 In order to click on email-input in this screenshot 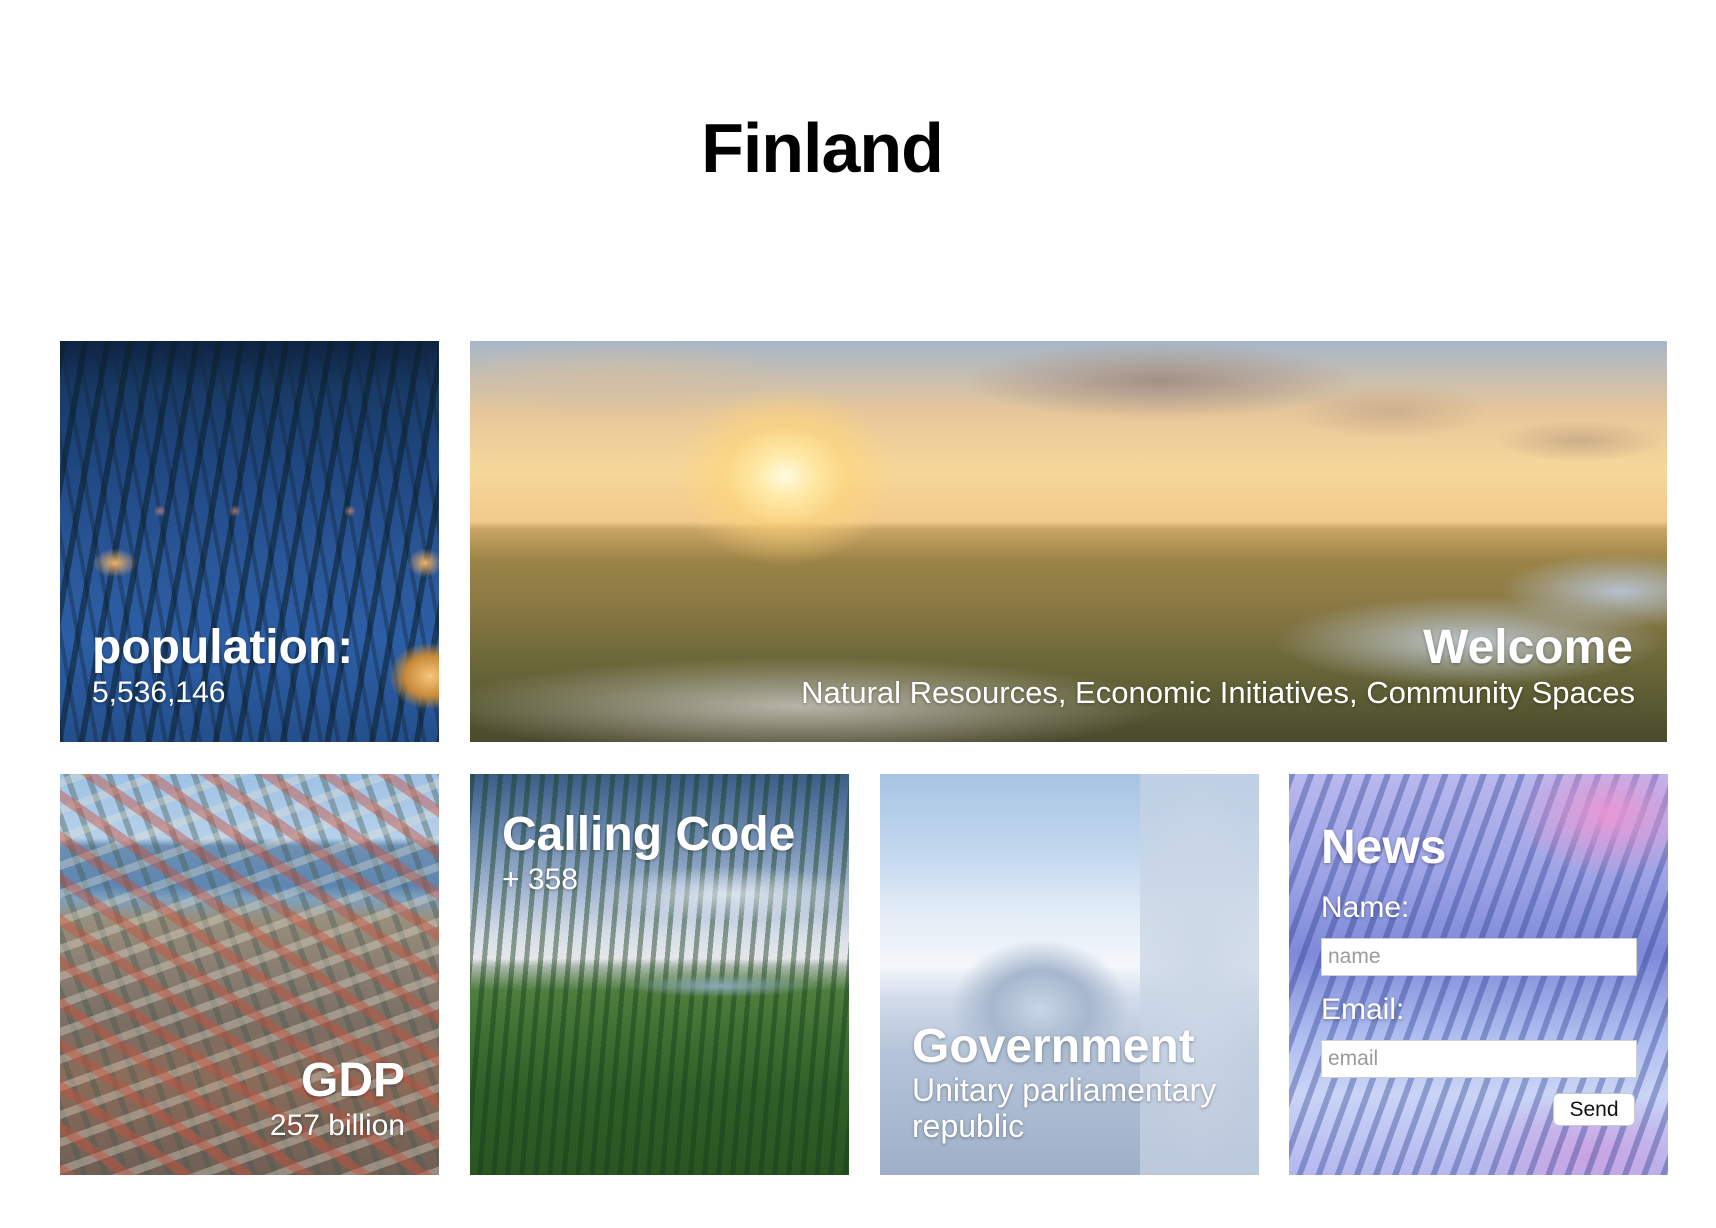, I will do `click(1479, 1059)`.